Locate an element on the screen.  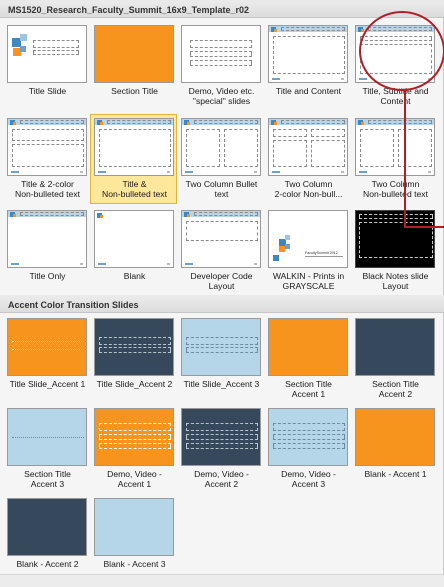
layout-label: Blank - Accent 1 is located at coordinates (395, 474).